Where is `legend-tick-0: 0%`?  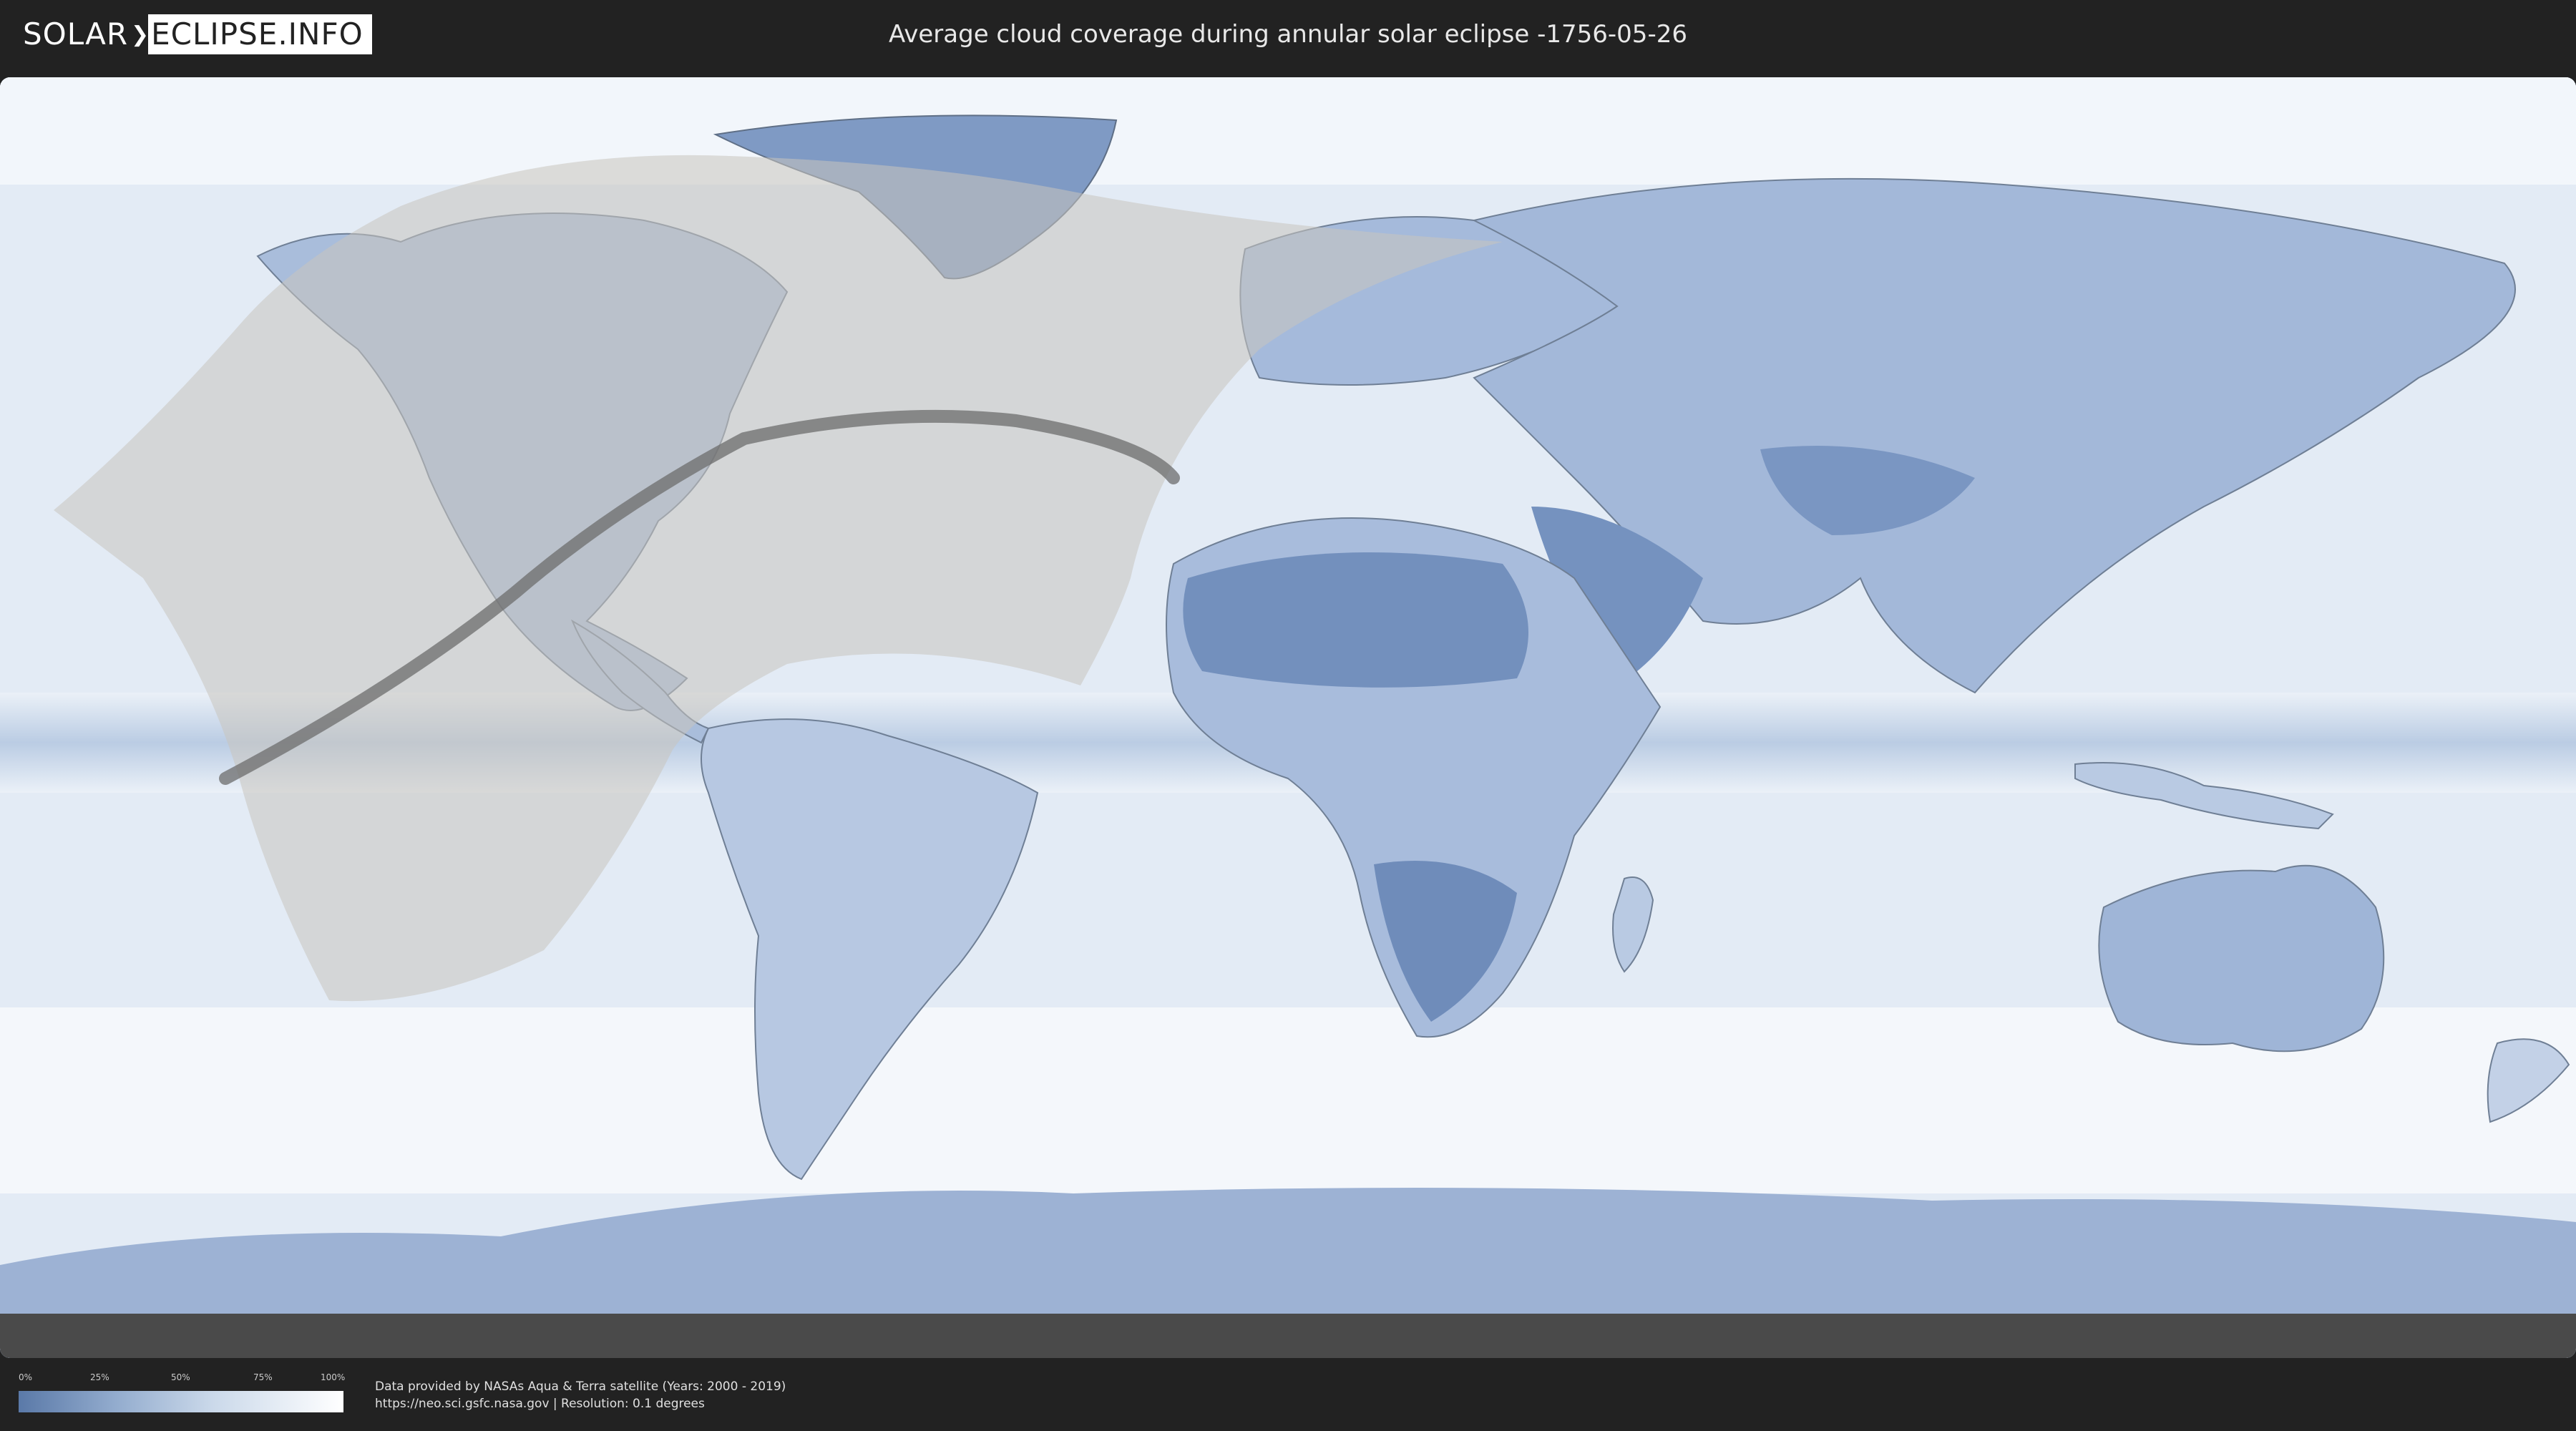
legend-tick-0: 0% is located at coordinates (26, 1377).